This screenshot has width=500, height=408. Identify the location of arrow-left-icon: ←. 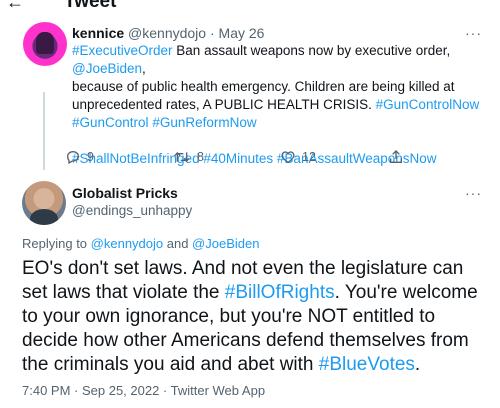
(15, 6).